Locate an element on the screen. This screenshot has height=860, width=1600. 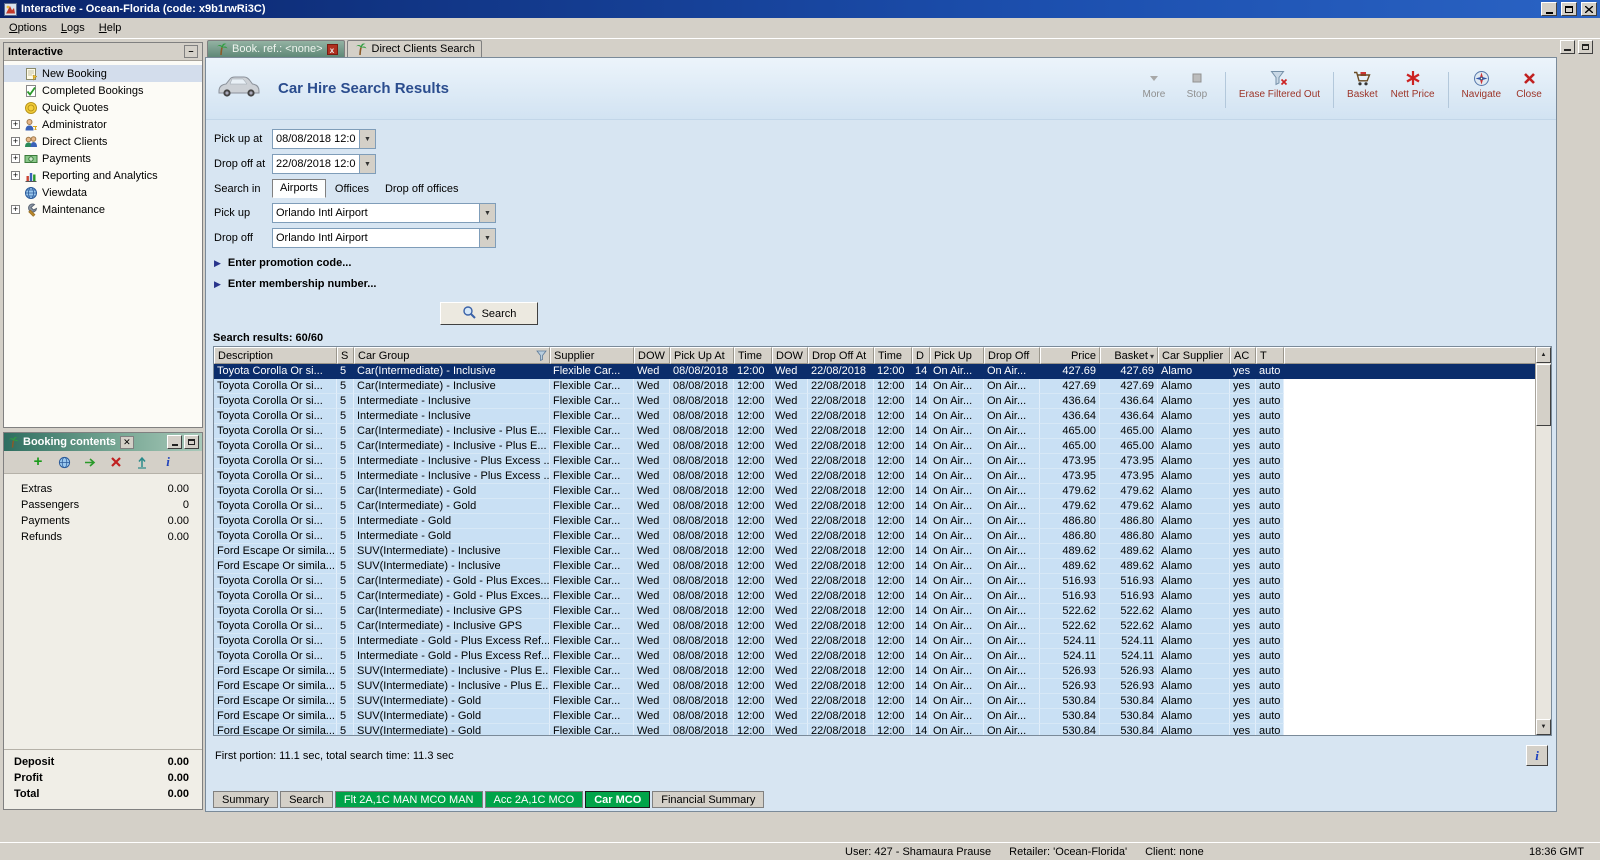
vertical-scrollbar: ▲ ▼ is located at coordinates (1543, 541).